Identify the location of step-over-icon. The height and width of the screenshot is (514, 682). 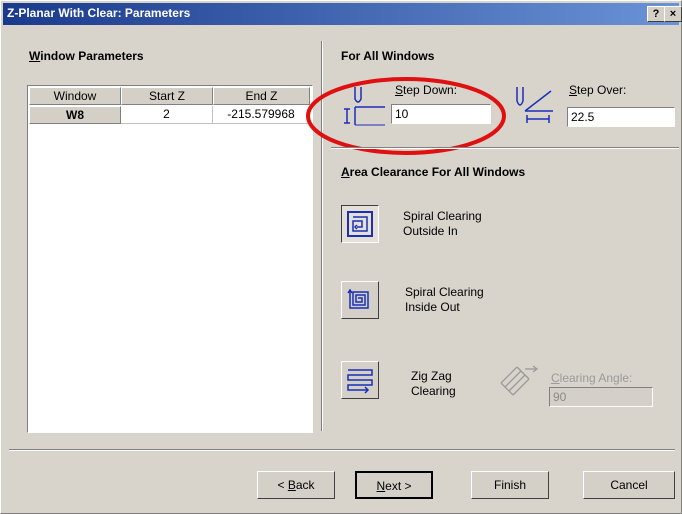
(534, 105).